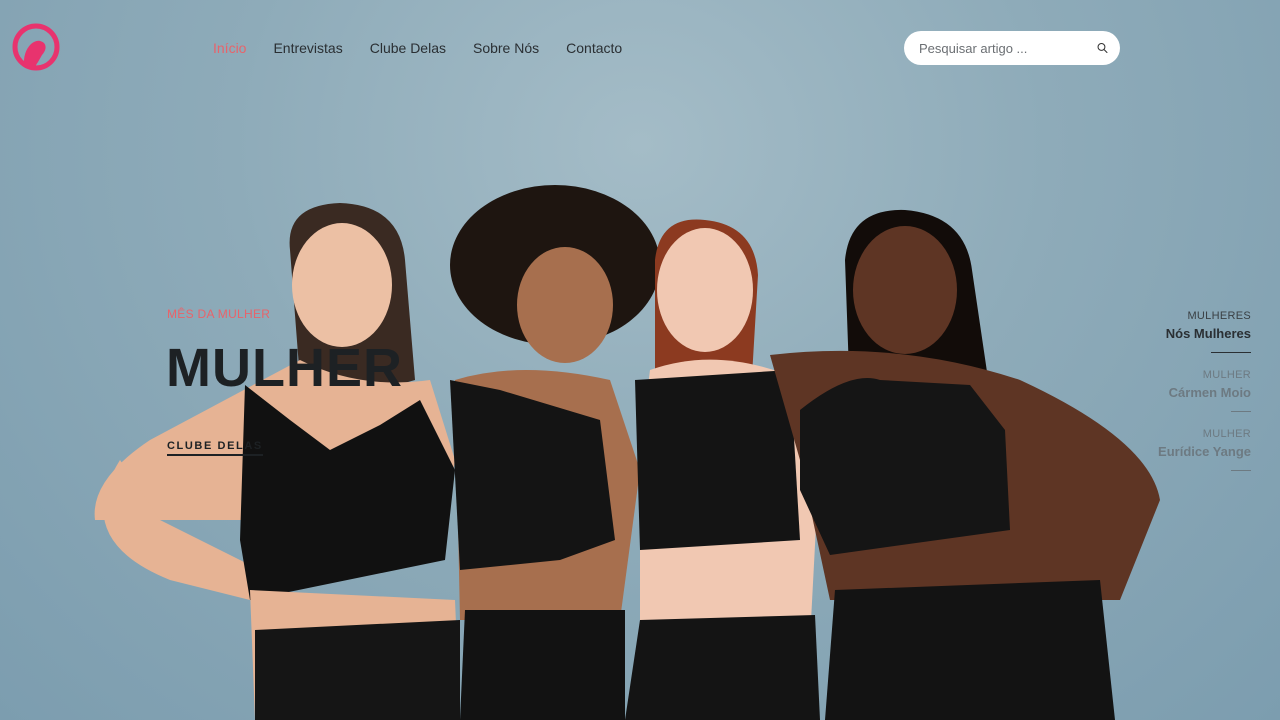 Image resolution: width=1280 pixels, height=720 pixels. Describe the element at coordinates (1209, 392) in the screenshot. I see `slide-title: Cármen Moio` at that location.